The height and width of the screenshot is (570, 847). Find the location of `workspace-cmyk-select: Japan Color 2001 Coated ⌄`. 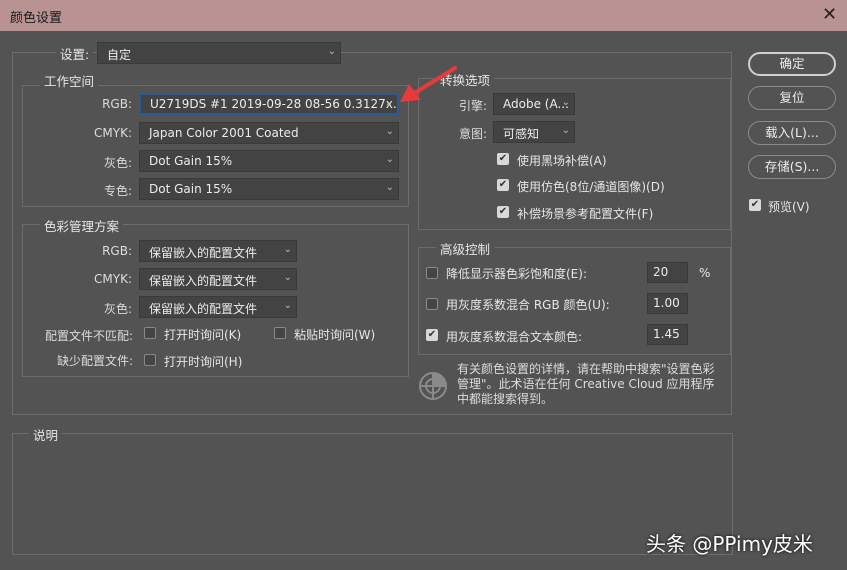

workspace-cmyk-select: Japan Color 2001 Coated ⌄ is located at coordinates (269, 133).